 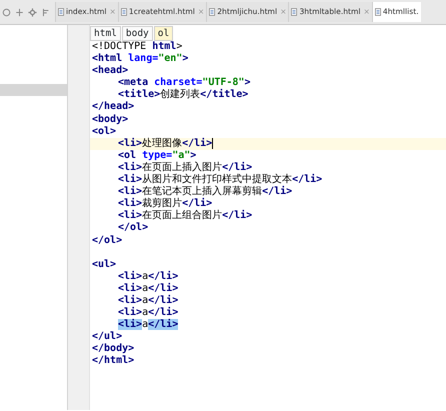 I want to click on code-line: <ul>, so click(x=104, y=264).